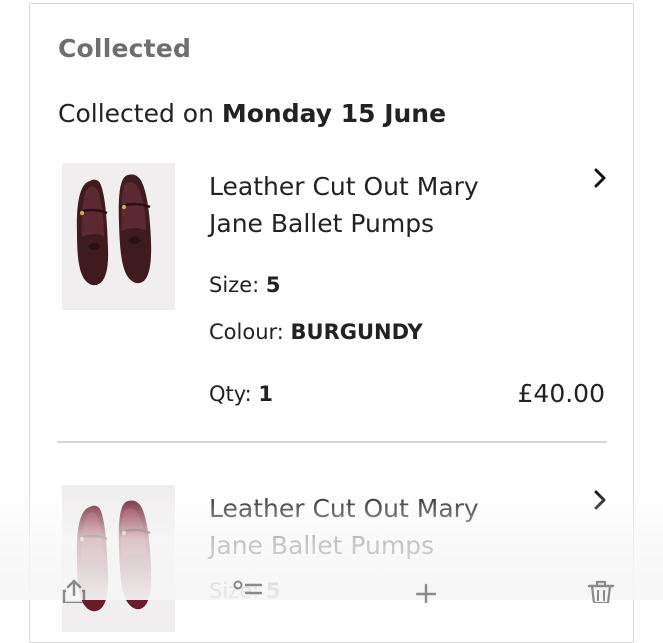 This screenshot has width=663, height=643. Describe the element at coordinates (334, 113) in the screenshot. I see `collected-date: Monday 15 June` at that location.